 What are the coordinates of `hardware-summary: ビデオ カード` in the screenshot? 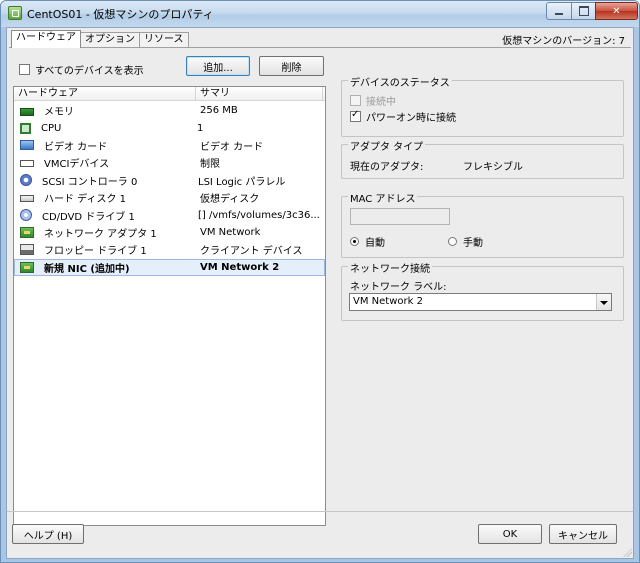 It's located at (232, 147).